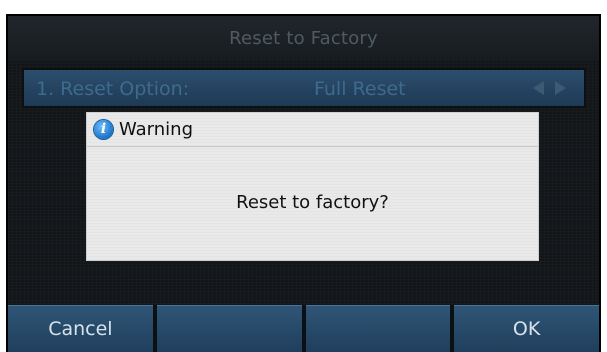  What do you see at coordinates (560, 88) in the screenshot?
I see `triangle-right-icon` at bounding box center [560, 88].